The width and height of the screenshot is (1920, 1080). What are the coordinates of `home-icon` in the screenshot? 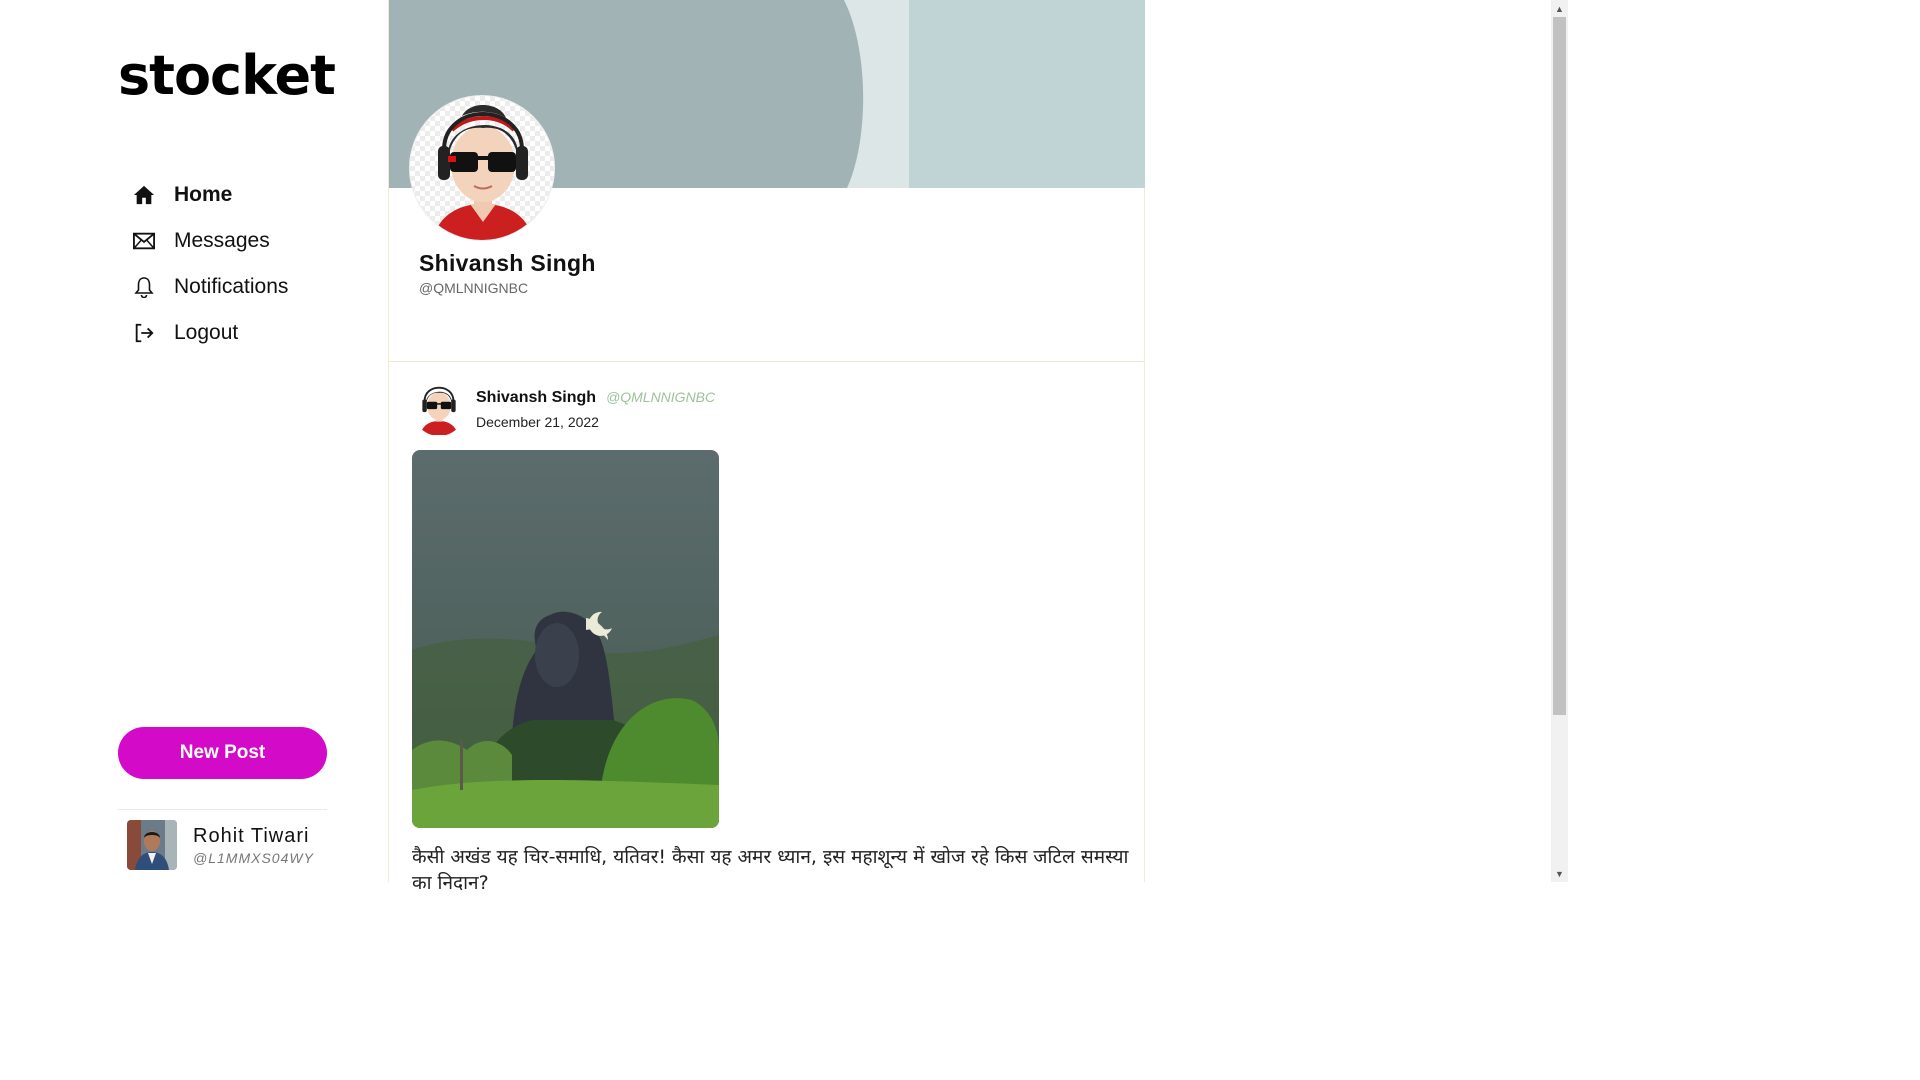 It's located at (144, 195).